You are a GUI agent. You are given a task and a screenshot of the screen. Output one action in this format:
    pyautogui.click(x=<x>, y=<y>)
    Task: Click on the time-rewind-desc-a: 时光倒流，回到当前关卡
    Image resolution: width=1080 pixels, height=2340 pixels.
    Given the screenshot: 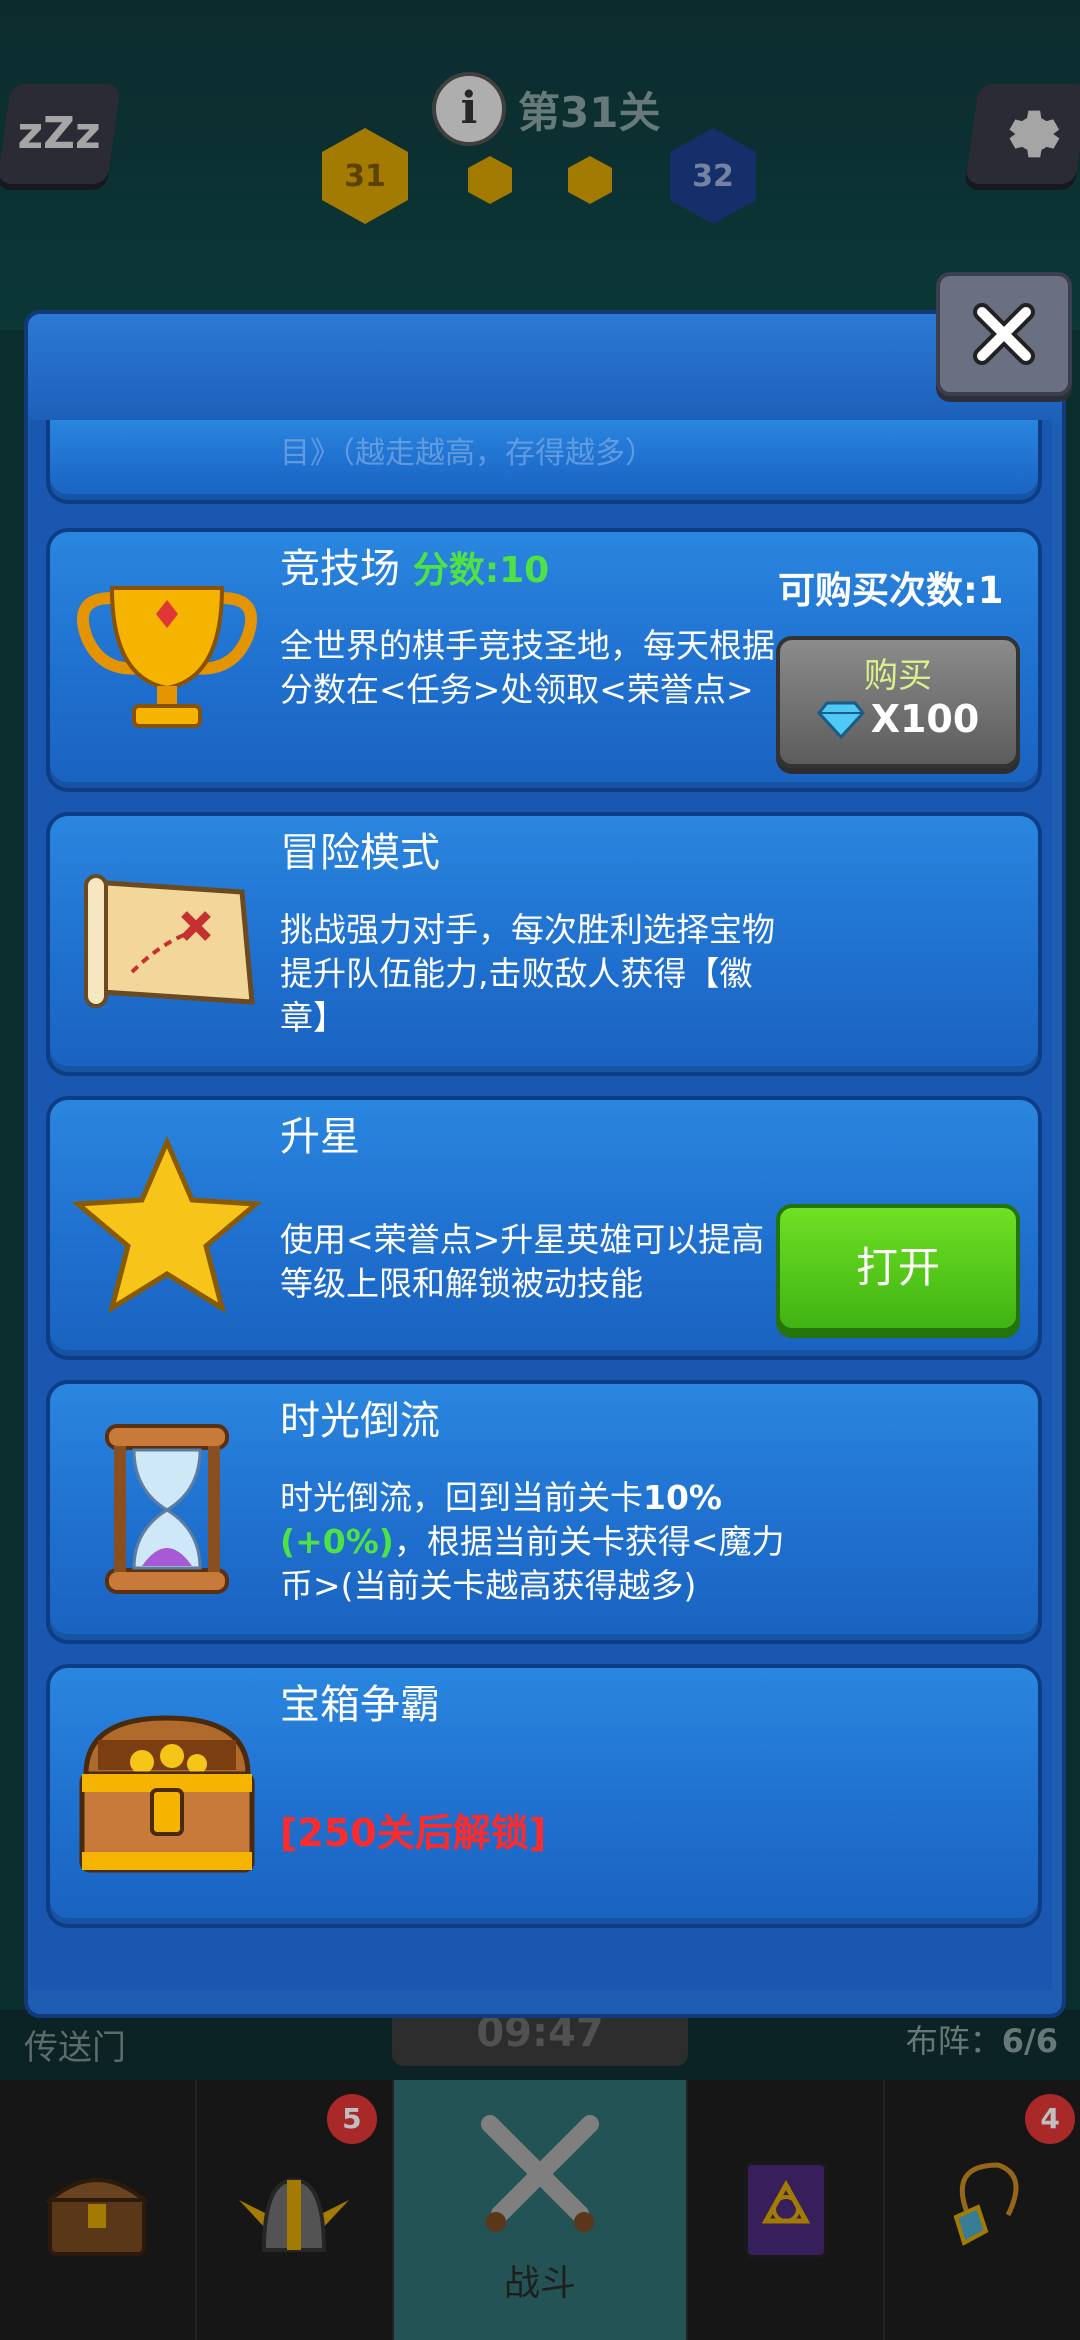 What is the action you would take?
    pyautogui.click(x=461, y=1497)
    